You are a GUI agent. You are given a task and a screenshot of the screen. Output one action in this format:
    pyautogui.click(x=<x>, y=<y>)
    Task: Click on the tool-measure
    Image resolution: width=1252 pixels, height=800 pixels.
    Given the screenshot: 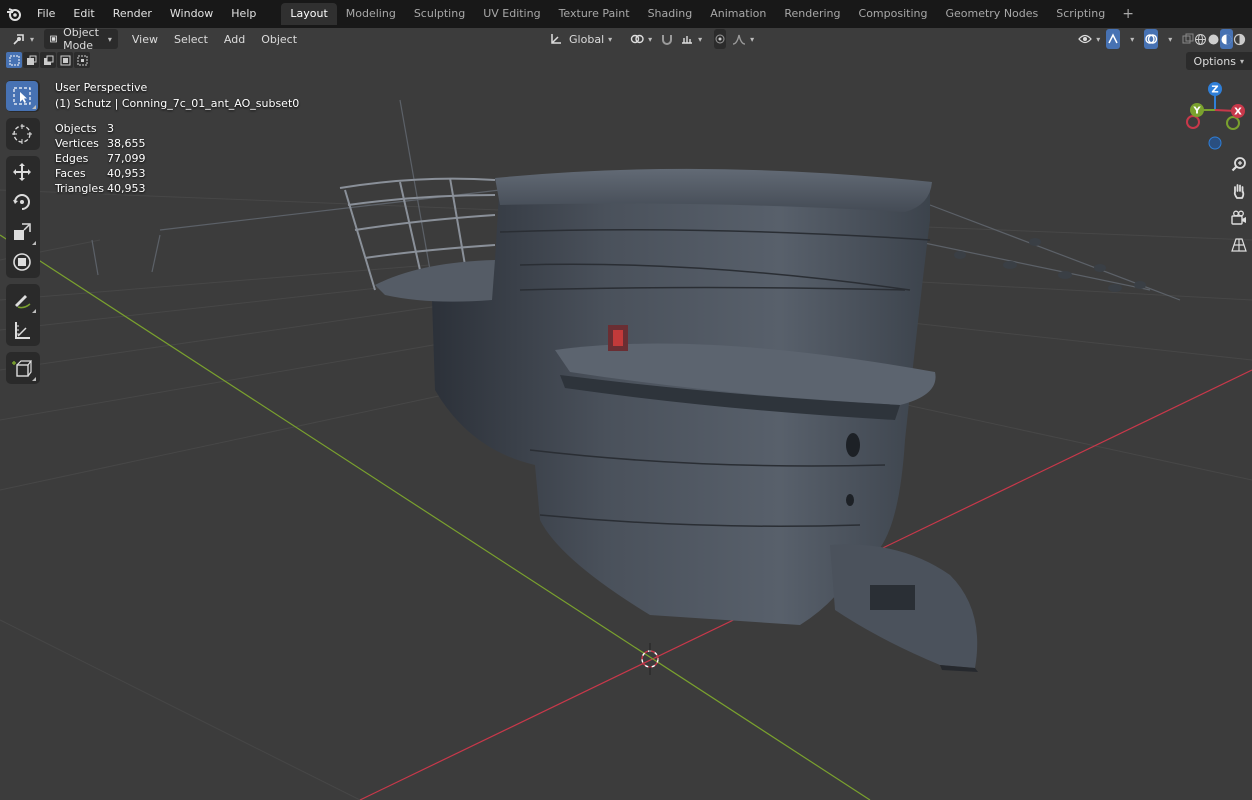 What is the action you would take?
    pyautogui.click(x=22, y=330)
    